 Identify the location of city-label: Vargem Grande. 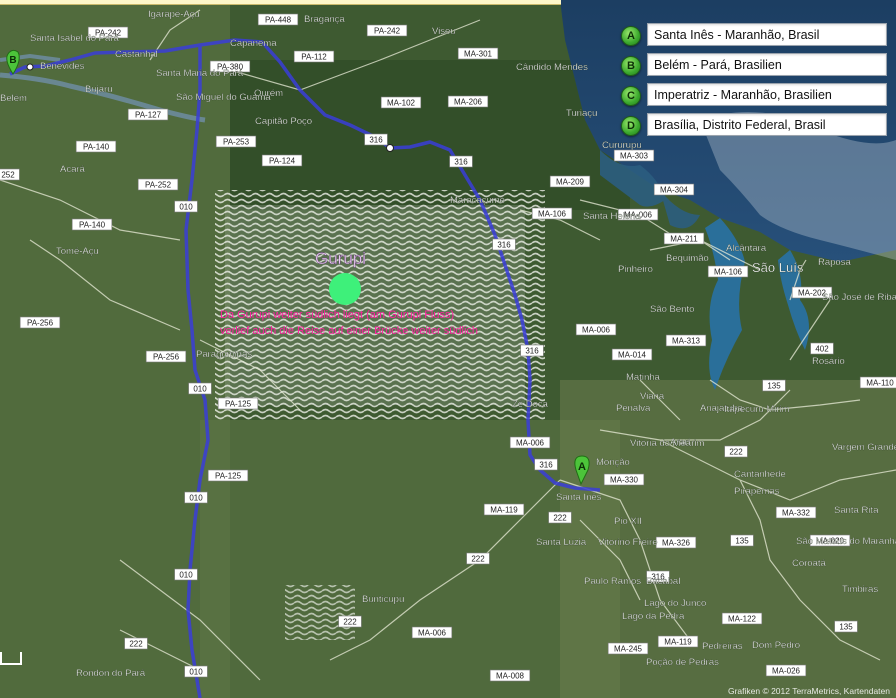
(864, 447).